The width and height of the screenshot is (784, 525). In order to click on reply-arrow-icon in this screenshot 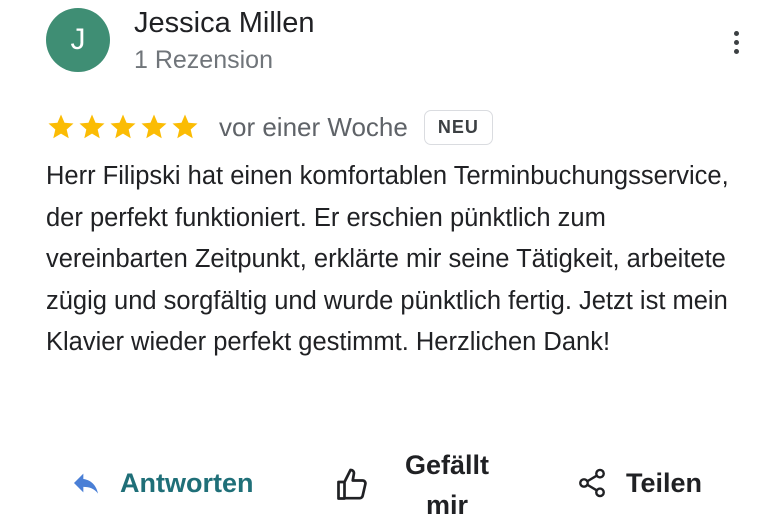, I will do `click(86, 483)`.